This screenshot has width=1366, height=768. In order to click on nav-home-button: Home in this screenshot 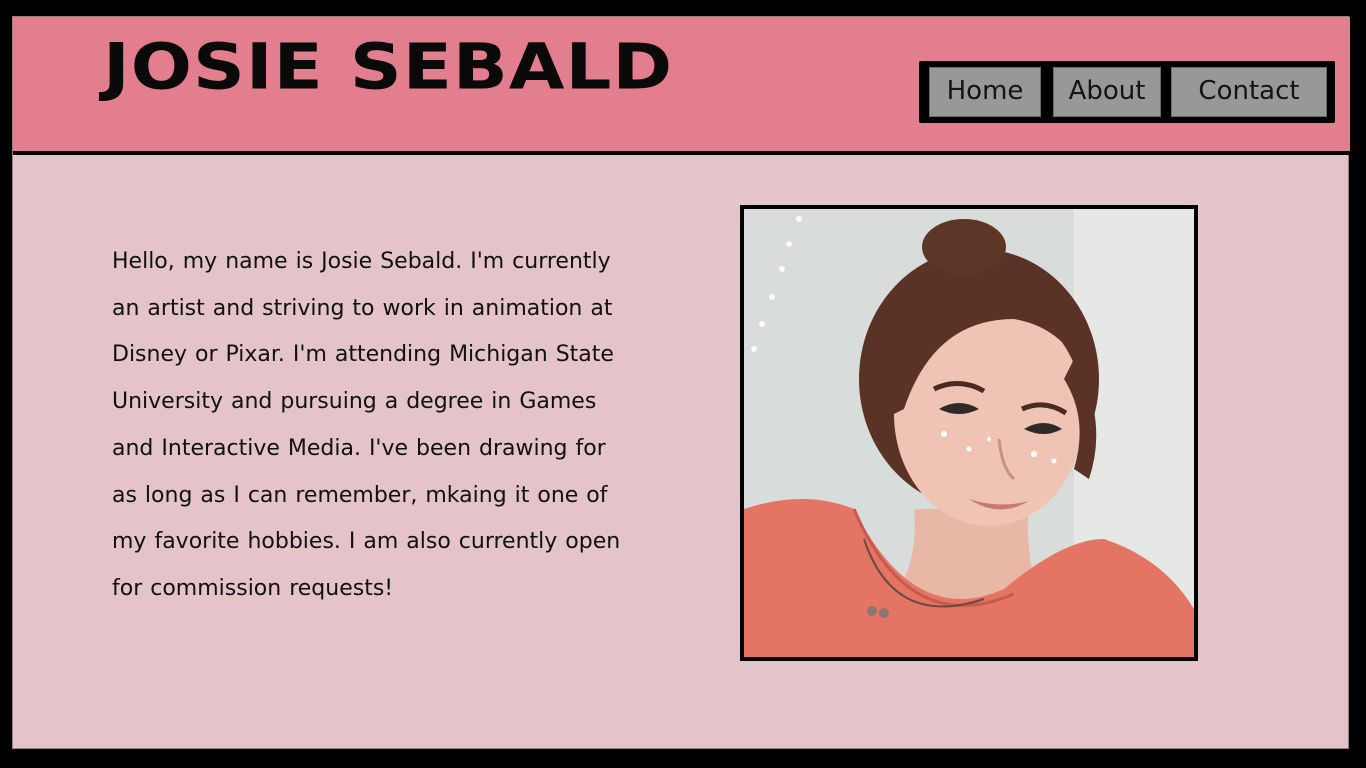, I will do `click(985, 92)`.